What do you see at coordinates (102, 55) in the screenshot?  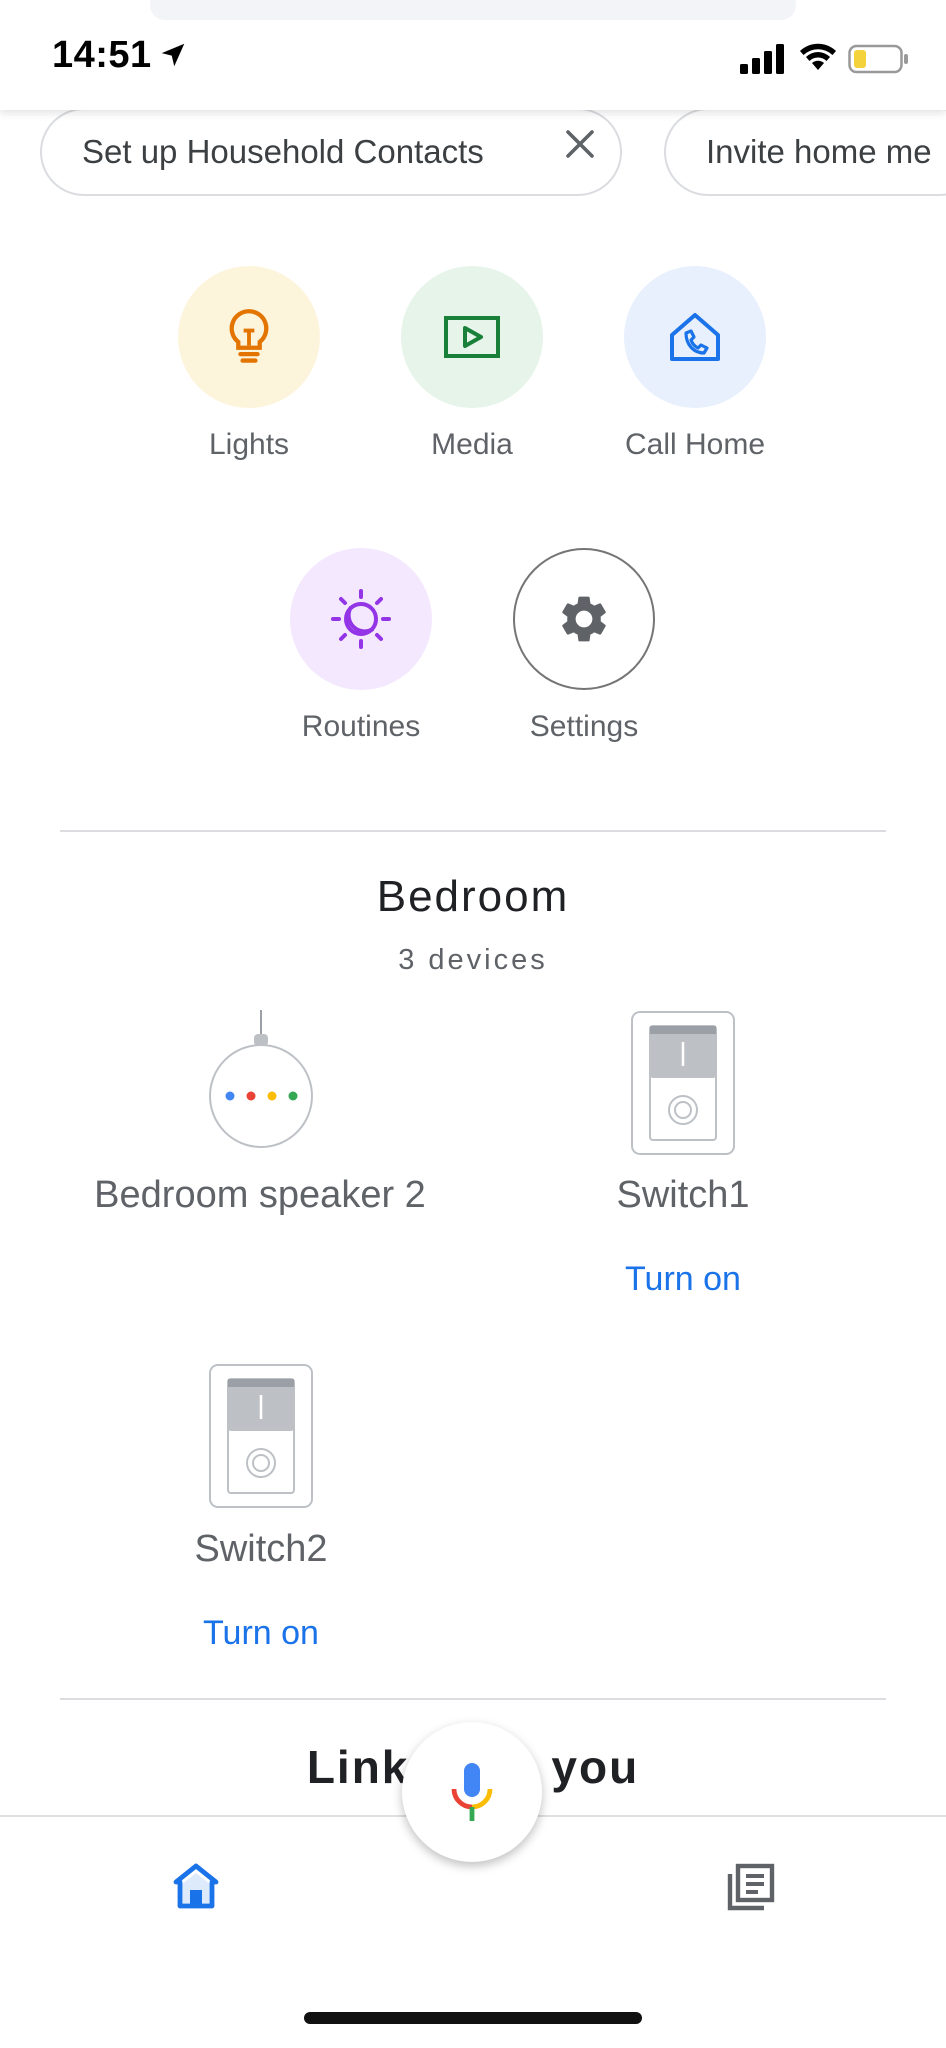 I see `status-time: 14:51` at bounding box center [102, 55].